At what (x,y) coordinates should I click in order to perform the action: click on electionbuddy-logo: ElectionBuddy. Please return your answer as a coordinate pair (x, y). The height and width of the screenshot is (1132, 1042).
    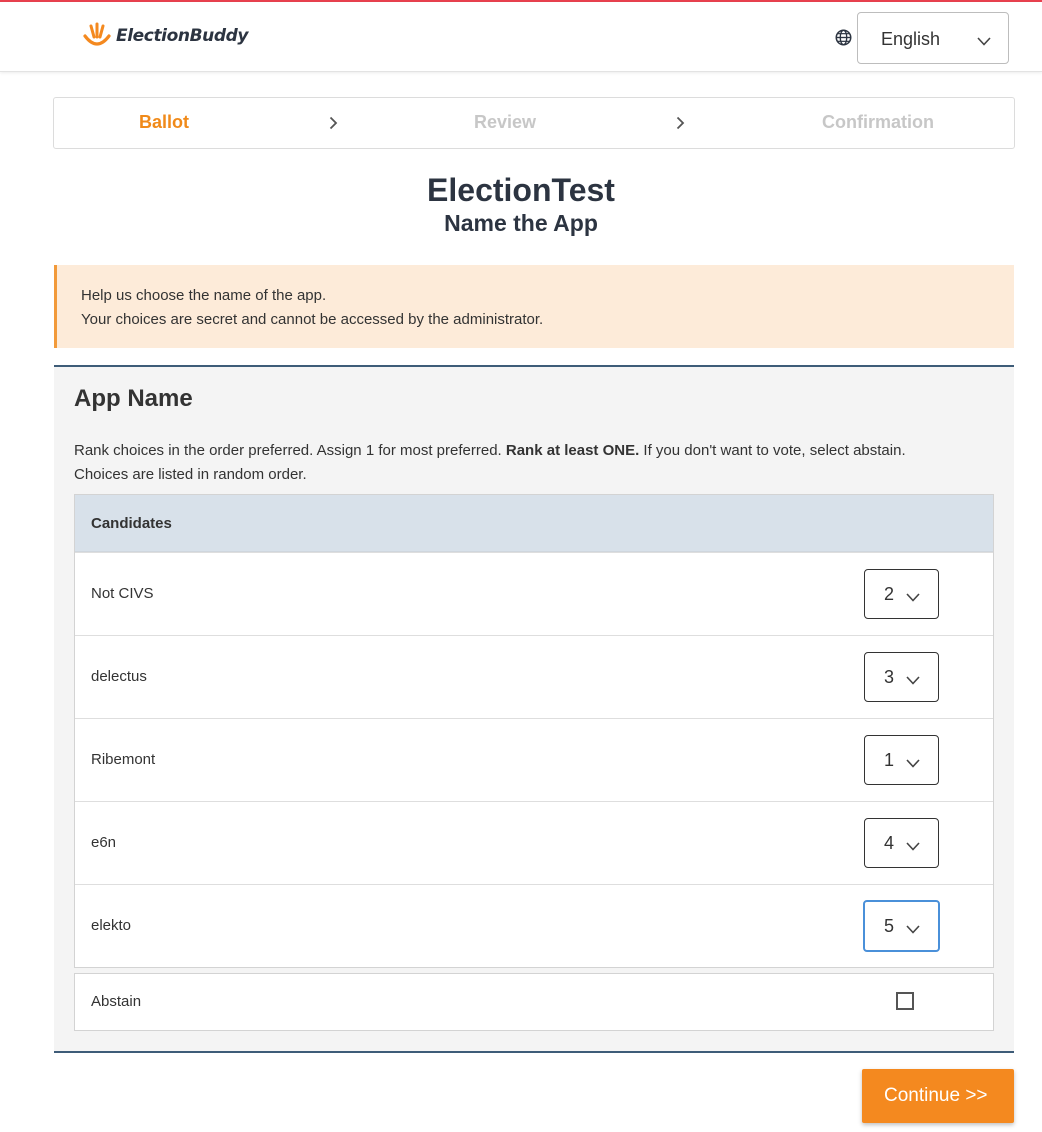
    Looking at the image, I should click on (165, 36).